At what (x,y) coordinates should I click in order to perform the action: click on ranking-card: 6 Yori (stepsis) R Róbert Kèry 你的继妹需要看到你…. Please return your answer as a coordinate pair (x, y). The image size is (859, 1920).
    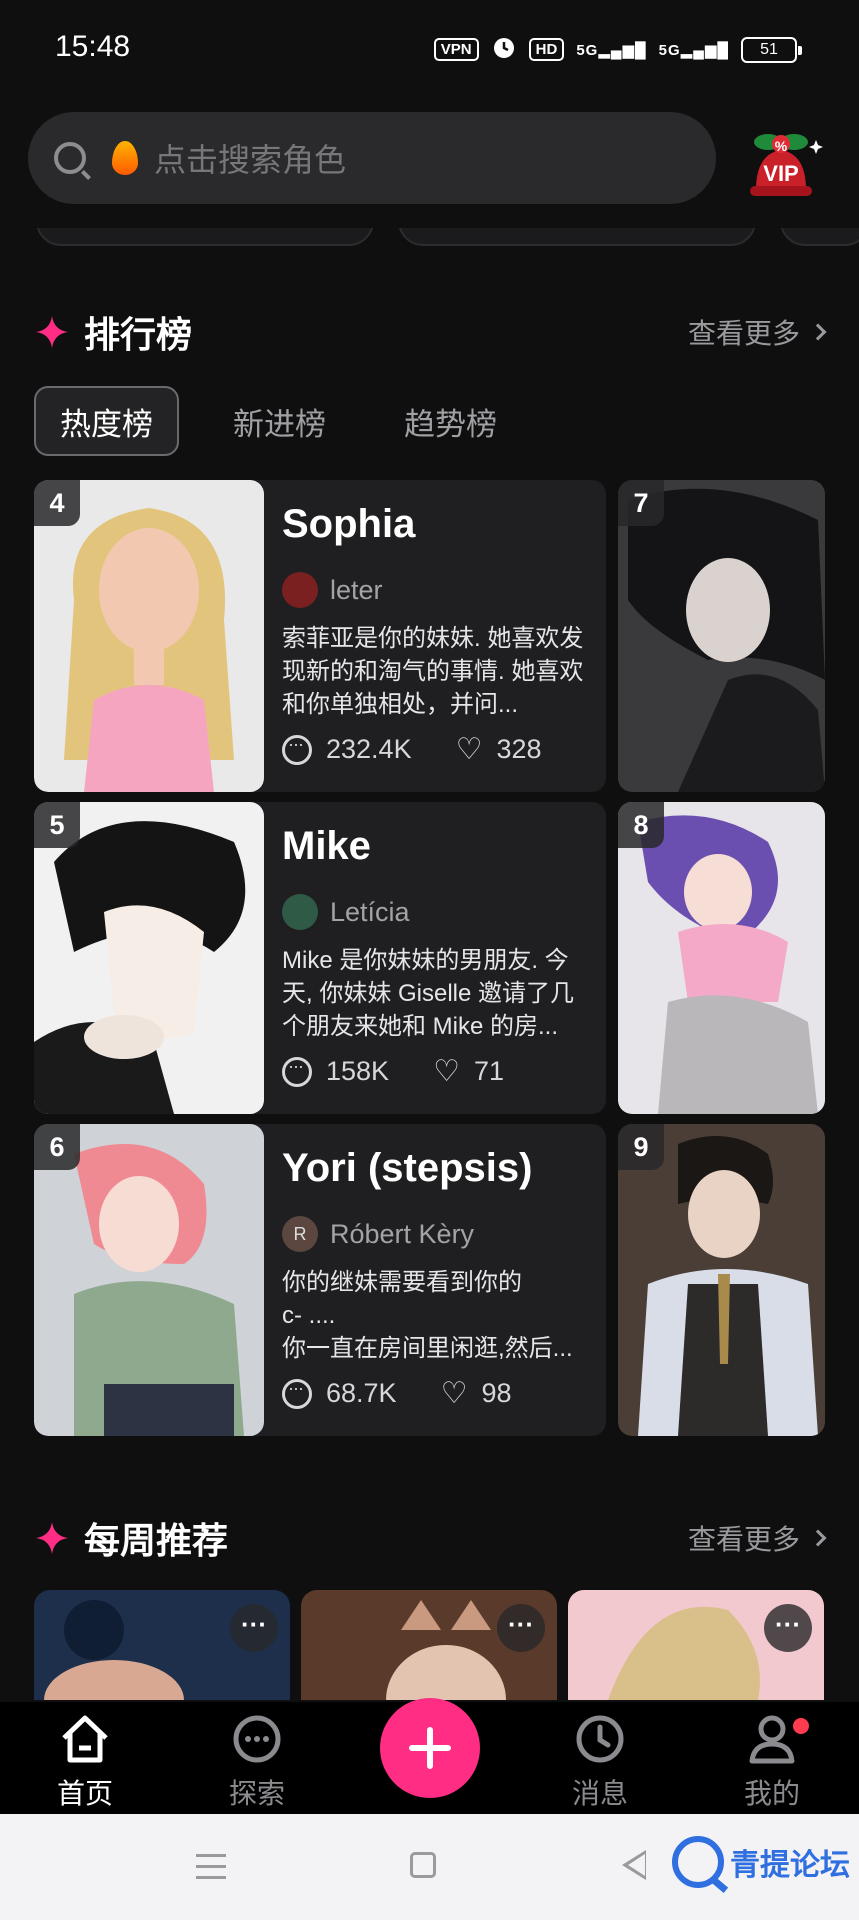
    Looking at the image, I should click on (320, 1280).